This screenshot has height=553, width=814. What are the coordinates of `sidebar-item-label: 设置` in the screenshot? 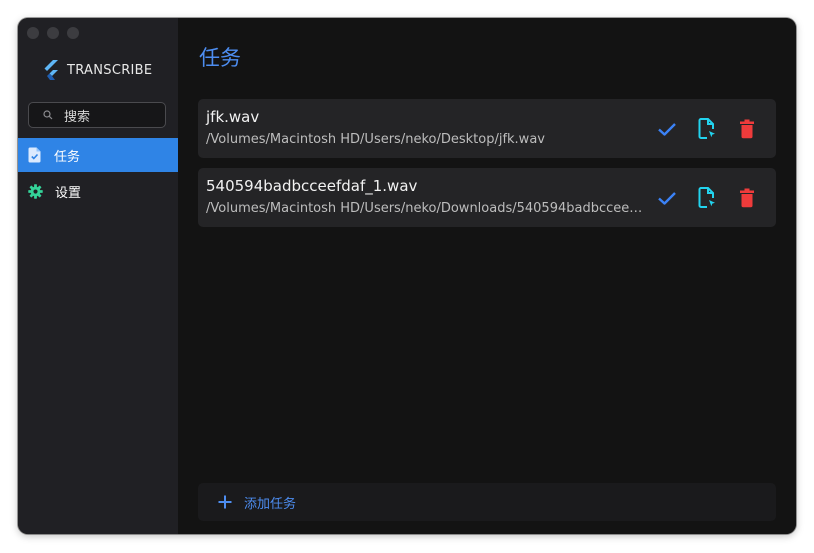 It's located at (68, 193).